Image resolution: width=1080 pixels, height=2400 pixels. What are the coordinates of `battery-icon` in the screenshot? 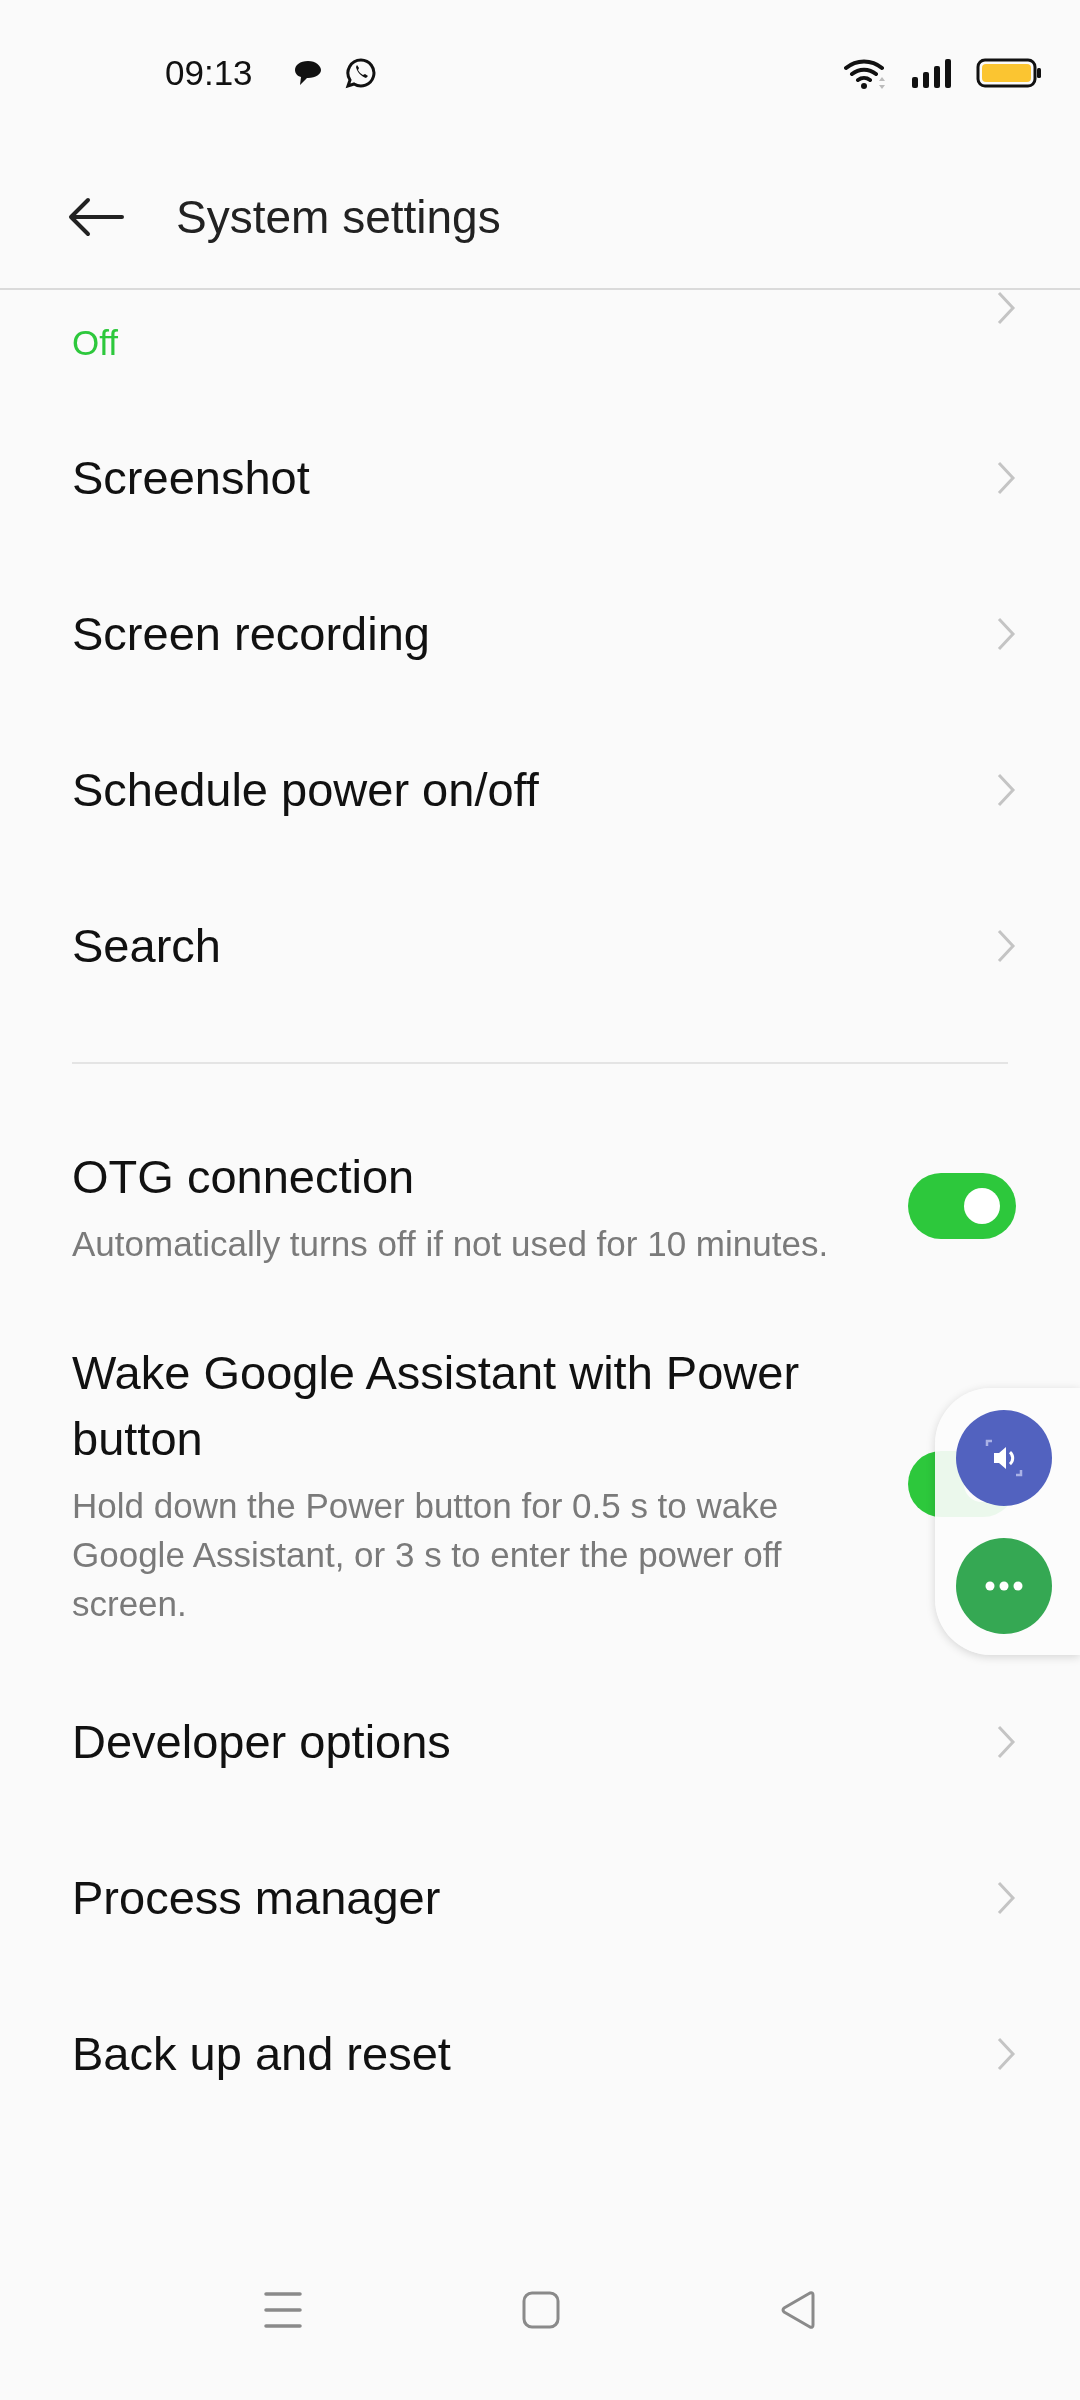 It's located at (1009, 72).